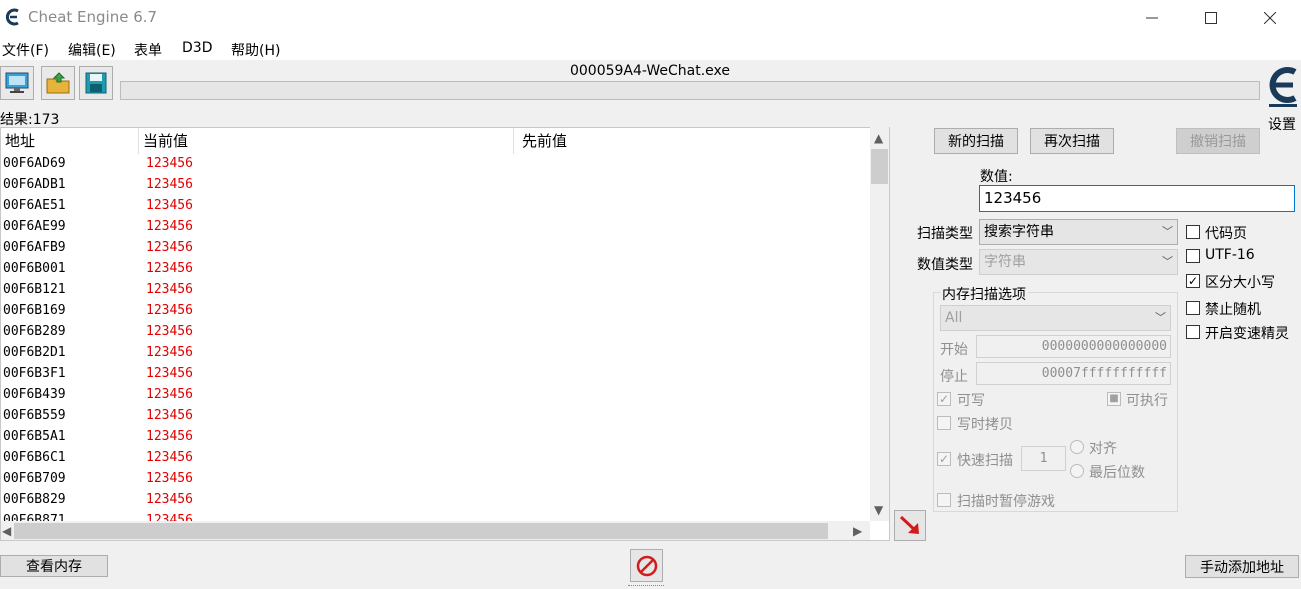 This screenshot has height=589, width=1301. I want to click on codepage-label: 代码页, so click(1226, 234).